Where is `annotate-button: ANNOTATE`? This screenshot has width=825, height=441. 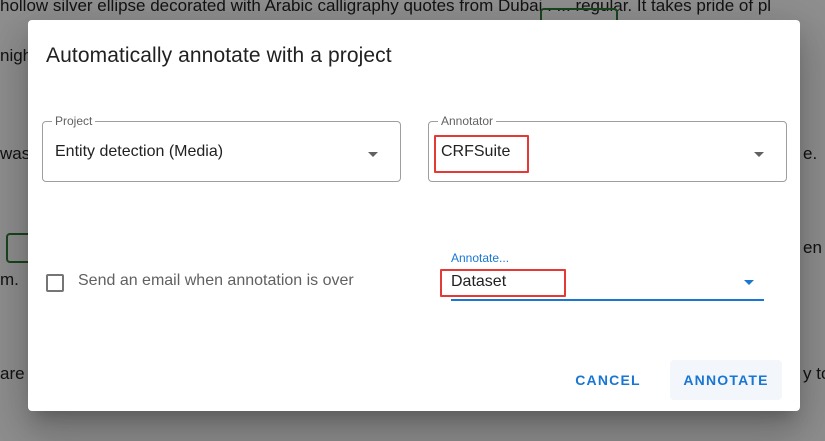 annotate-button: ANNOTATE is located at coordinates (726, 380).